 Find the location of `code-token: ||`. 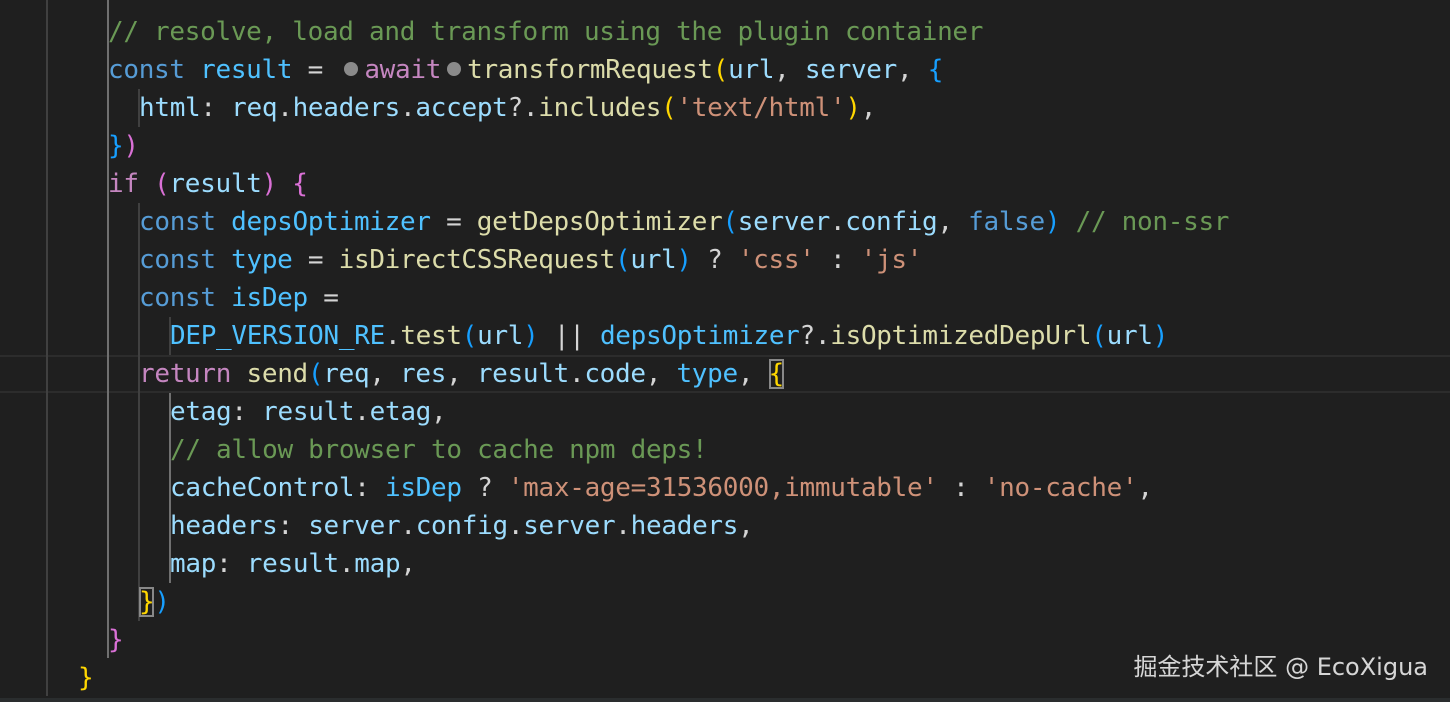

code-token: || is located at coordinates (569, 336).